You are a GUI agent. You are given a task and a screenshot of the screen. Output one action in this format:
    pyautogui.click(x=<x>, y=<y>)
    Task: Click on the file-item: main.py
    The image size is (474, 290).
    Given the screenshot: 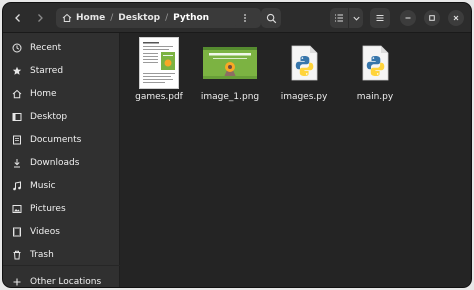 What is the action you would take?
    pyautogui.click(x=375, y=73)
    